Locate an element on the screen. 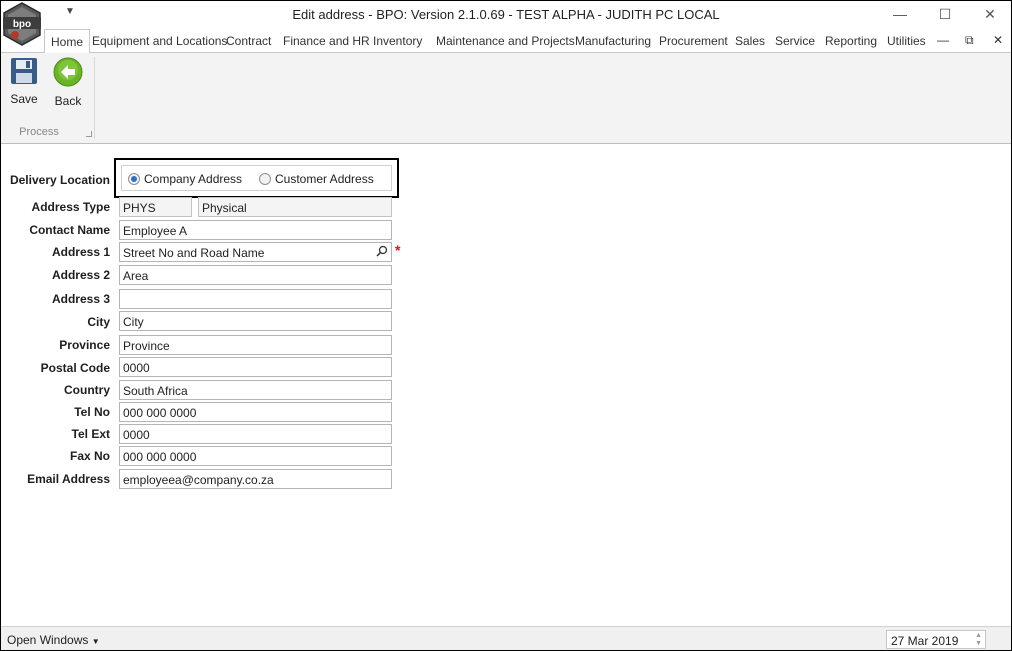 This screenshot has height=651, width=1012. contact-name-label: Contact Name is located at coordinates (69, 230).